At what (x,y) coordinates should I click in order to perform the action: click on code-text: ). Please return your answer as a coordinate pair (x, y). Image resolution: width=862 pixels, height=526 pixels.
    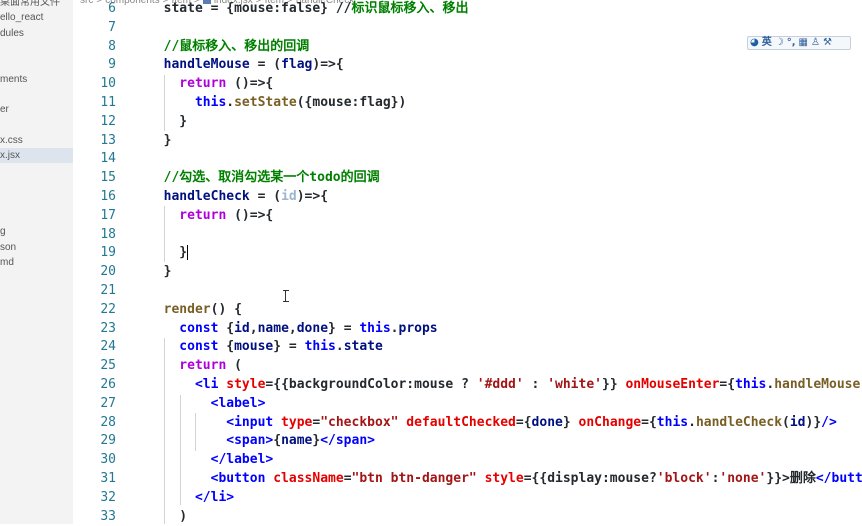
    Looking at the image, I should click on (167, 516).